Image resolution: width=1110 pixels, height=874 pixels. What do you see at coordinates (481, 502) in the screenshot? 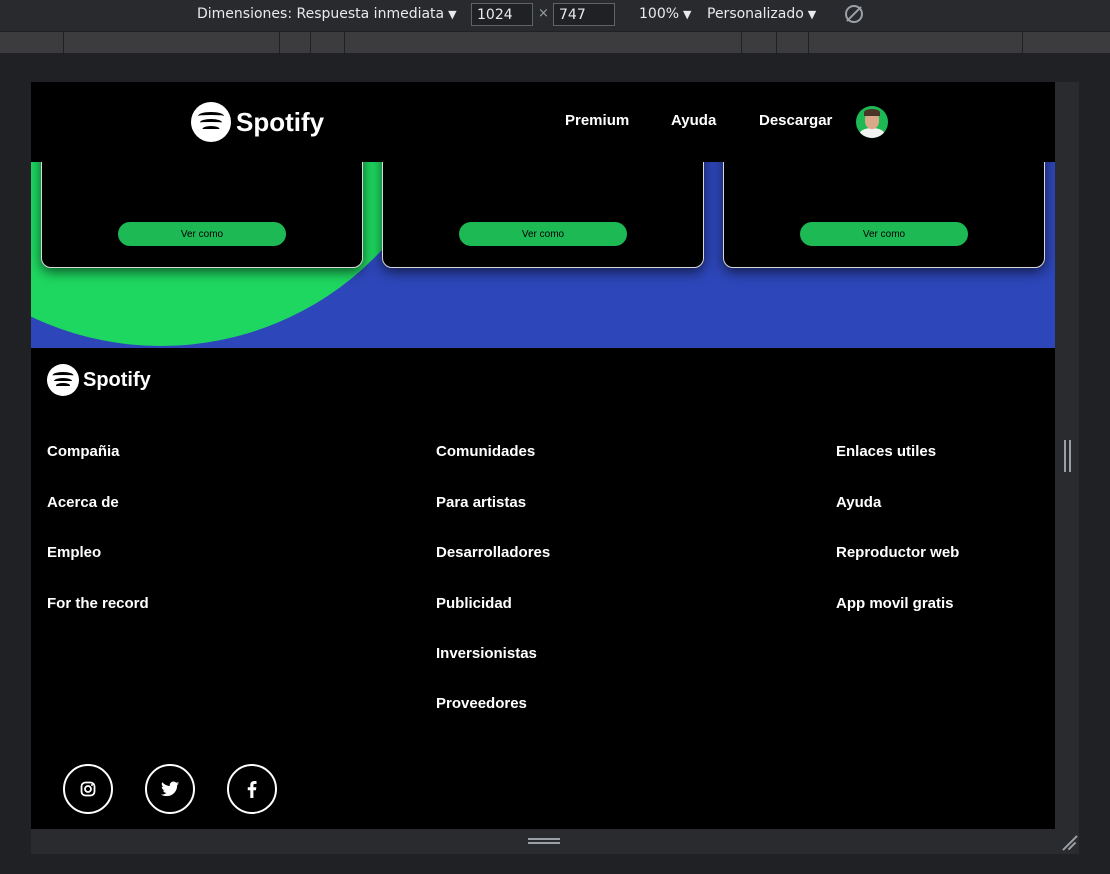
I see `footer-link: Para artistas` at bounding box center [481, 502].